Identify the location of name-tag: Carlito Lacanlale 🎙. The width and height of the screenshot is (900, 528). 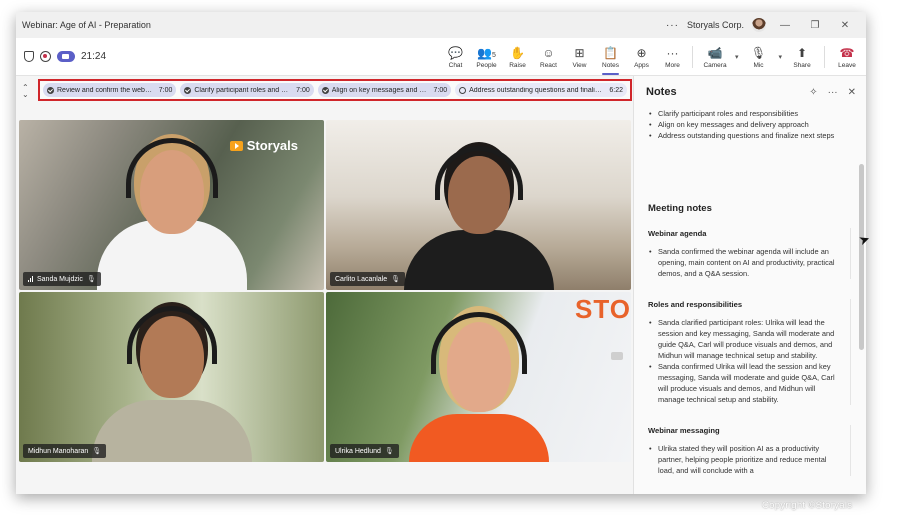
(368, 279).